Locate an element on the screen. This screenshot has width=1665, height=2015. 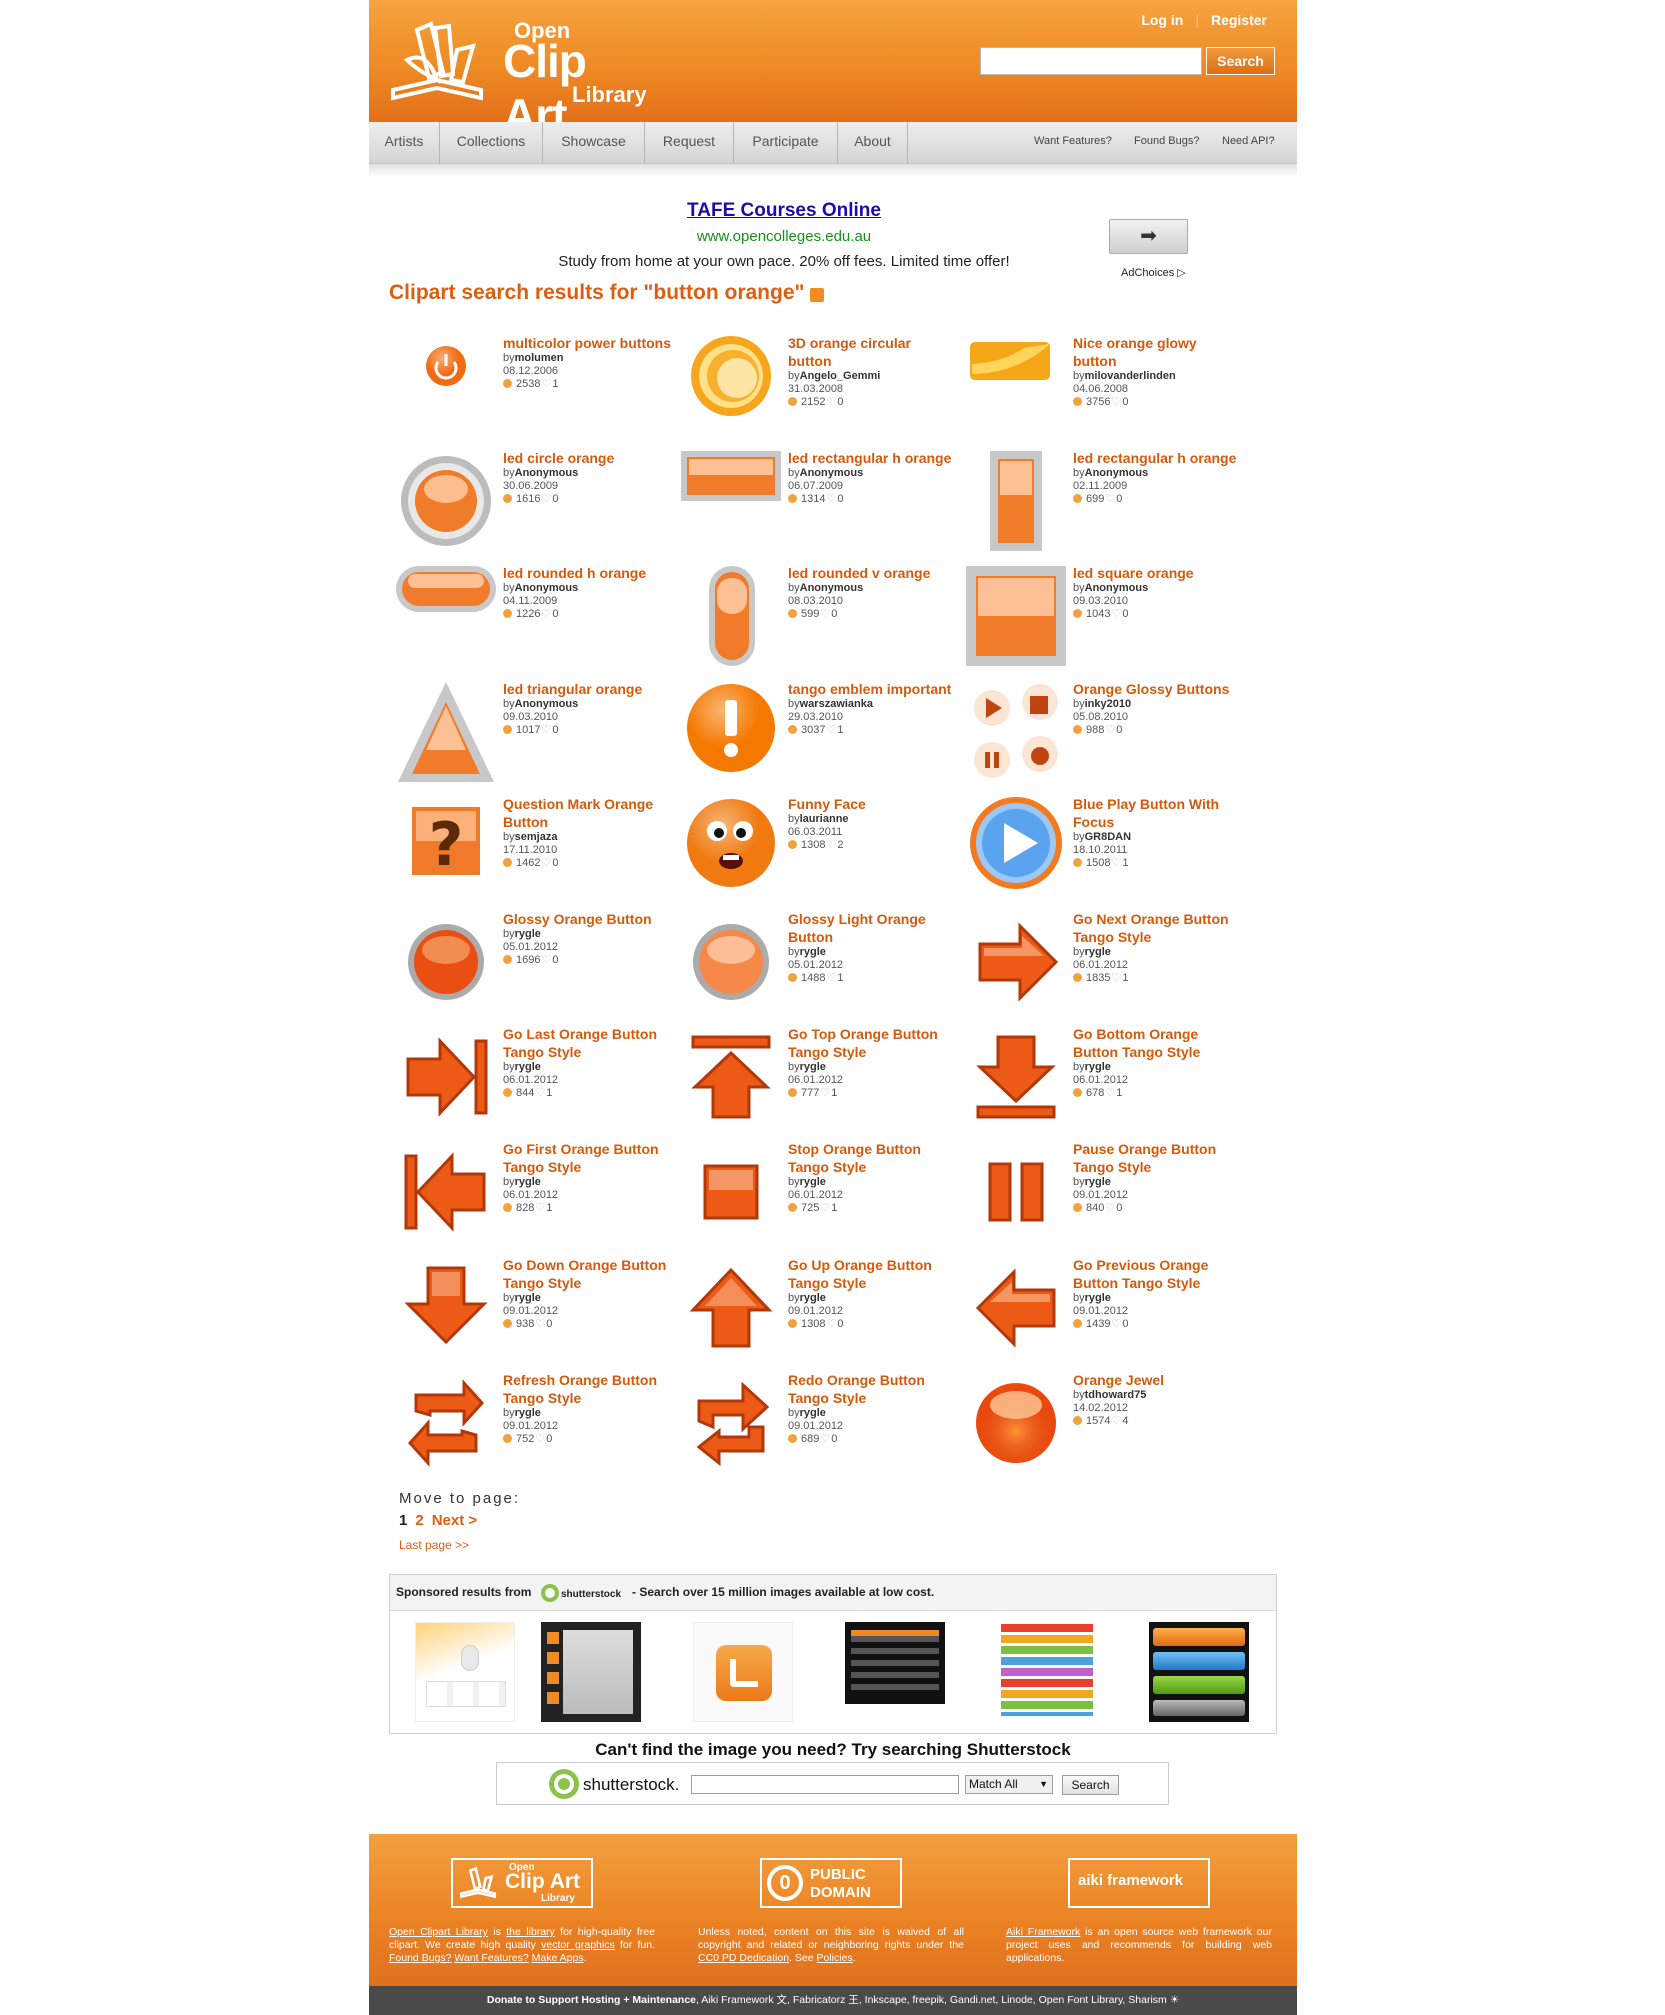
author-link: Angelo_Gemmi is located at coordinates (840, 376).